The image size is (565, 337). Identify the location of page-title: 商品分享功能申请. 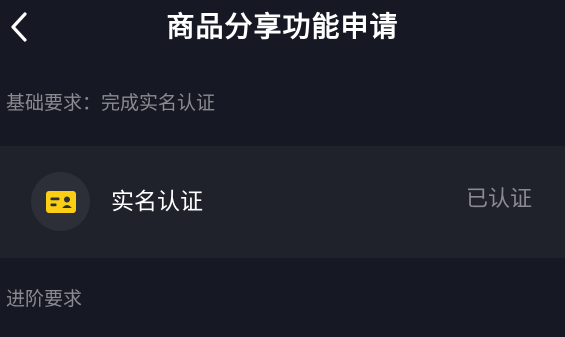
(282, 26).